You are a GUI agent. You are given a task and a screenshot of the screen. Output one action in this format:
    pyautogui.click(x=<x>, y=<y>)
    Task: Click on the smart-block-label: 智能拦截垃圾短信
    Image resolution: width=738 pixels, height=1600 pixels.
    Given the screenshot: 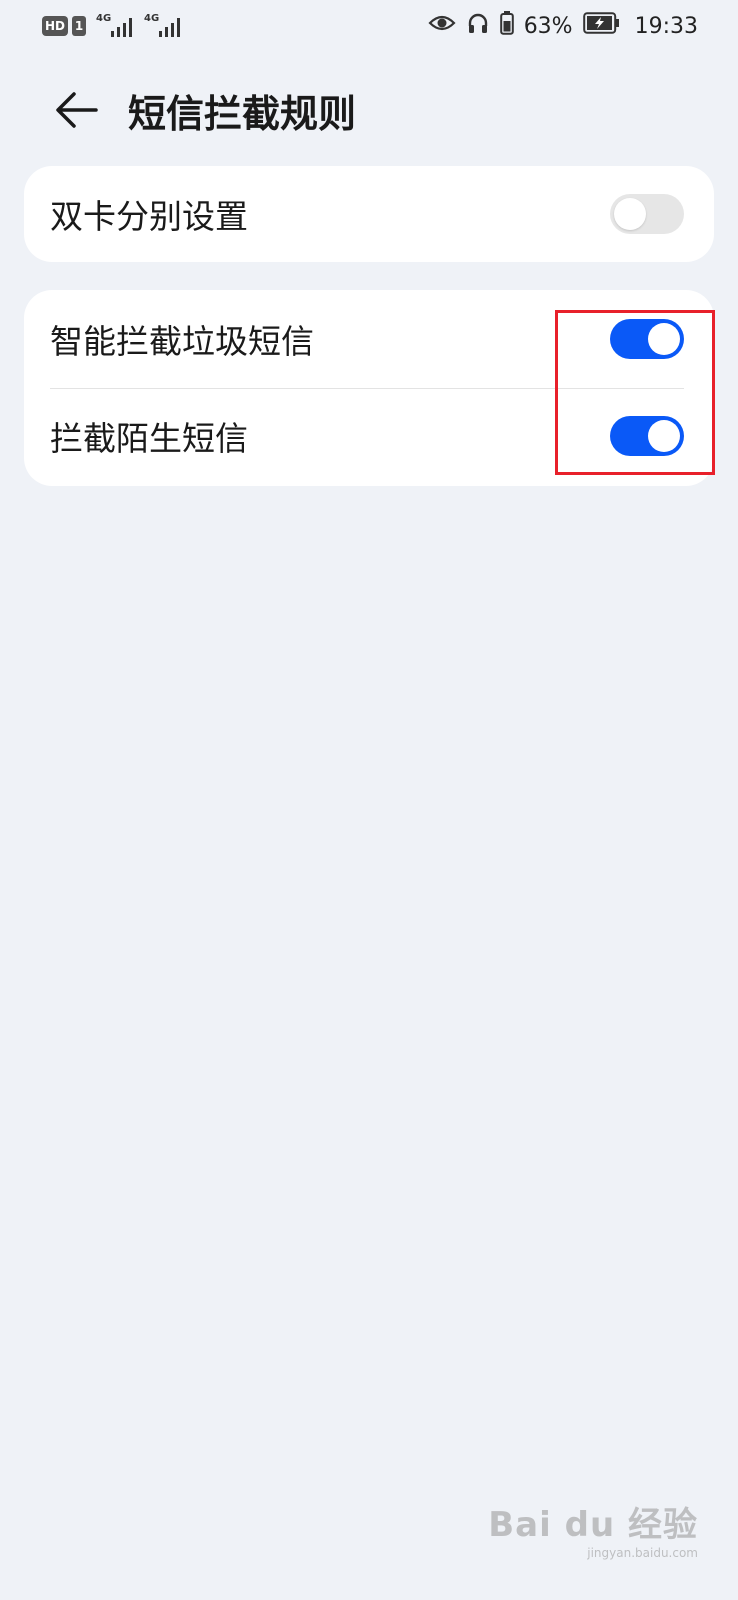 What is the action you would take?
    pyautogui.click(x=182, y=341)
    